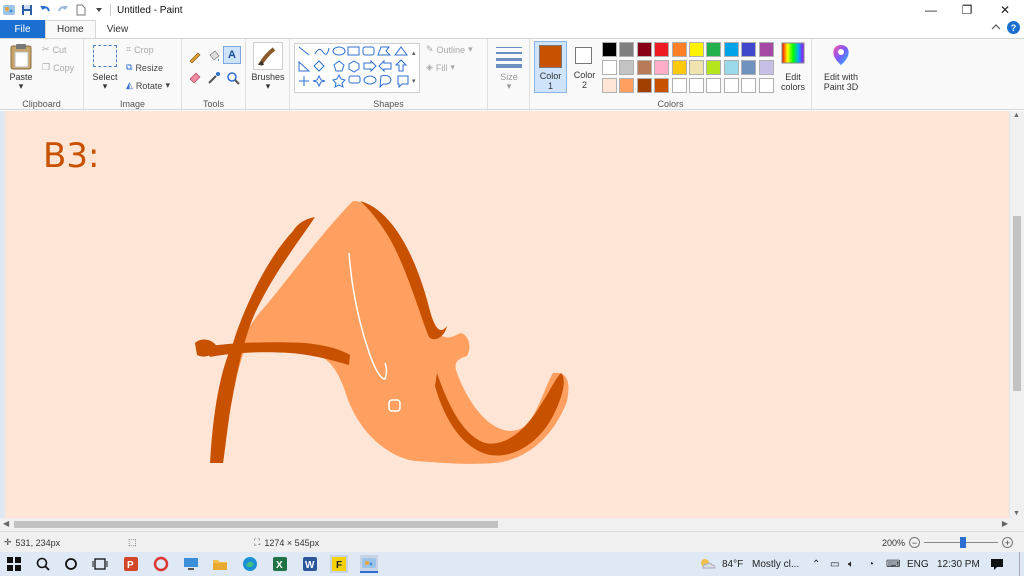  What do you see at coordinates (70, 29) in the screenshot?
I see `tab-home: Home` at bounding box center [70, 29].